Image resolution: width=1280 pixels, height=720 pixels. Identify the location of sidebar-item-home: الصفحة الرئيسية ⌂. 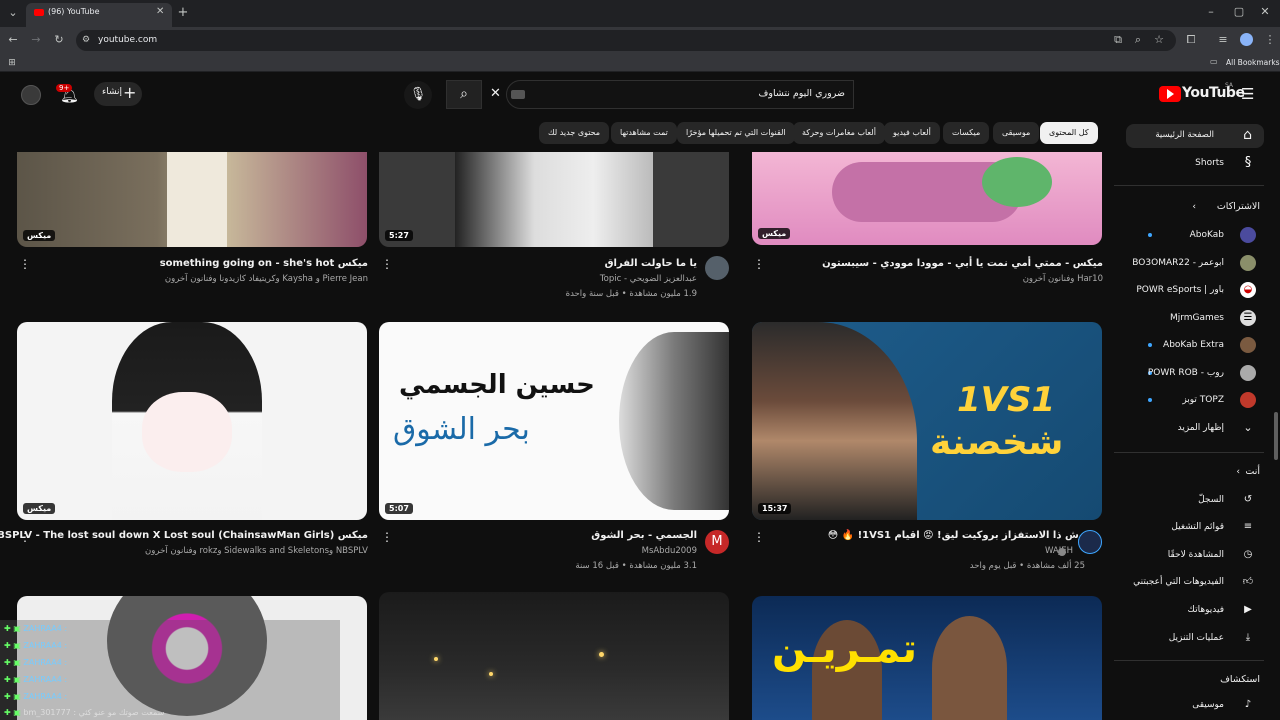
(1195, 136).